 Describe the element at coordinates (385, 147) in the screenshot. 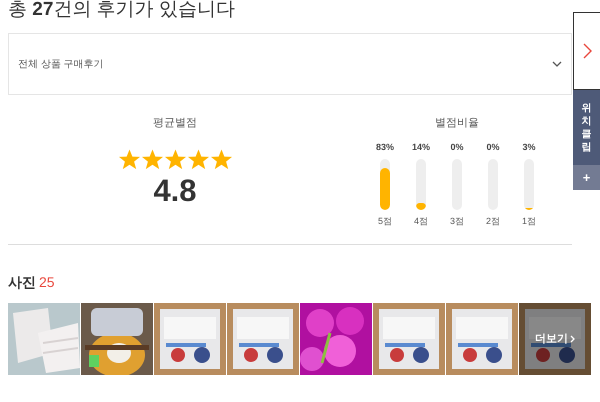

I see `percent-label: 83%` at that location.